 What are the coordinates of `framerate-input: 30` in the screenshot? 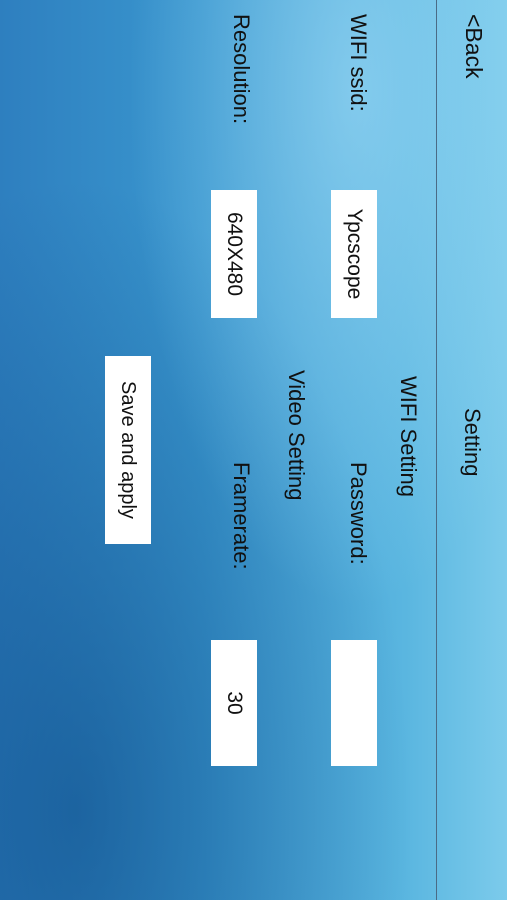 It's located at (234, 703).